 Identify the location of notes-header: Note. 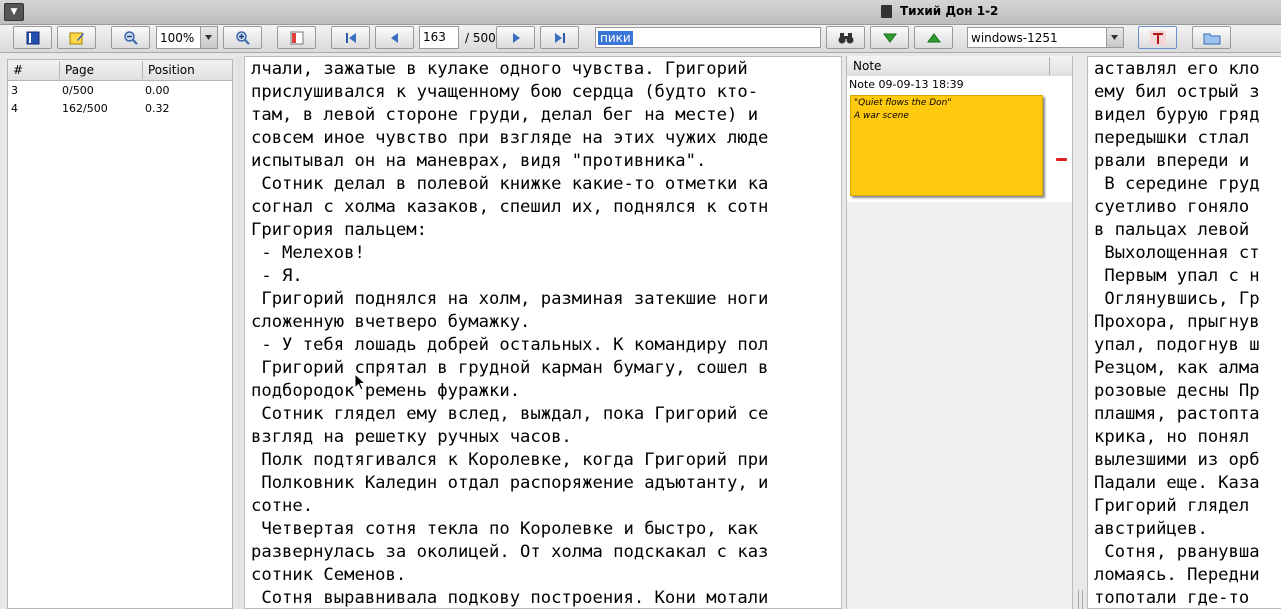
(959, 66).